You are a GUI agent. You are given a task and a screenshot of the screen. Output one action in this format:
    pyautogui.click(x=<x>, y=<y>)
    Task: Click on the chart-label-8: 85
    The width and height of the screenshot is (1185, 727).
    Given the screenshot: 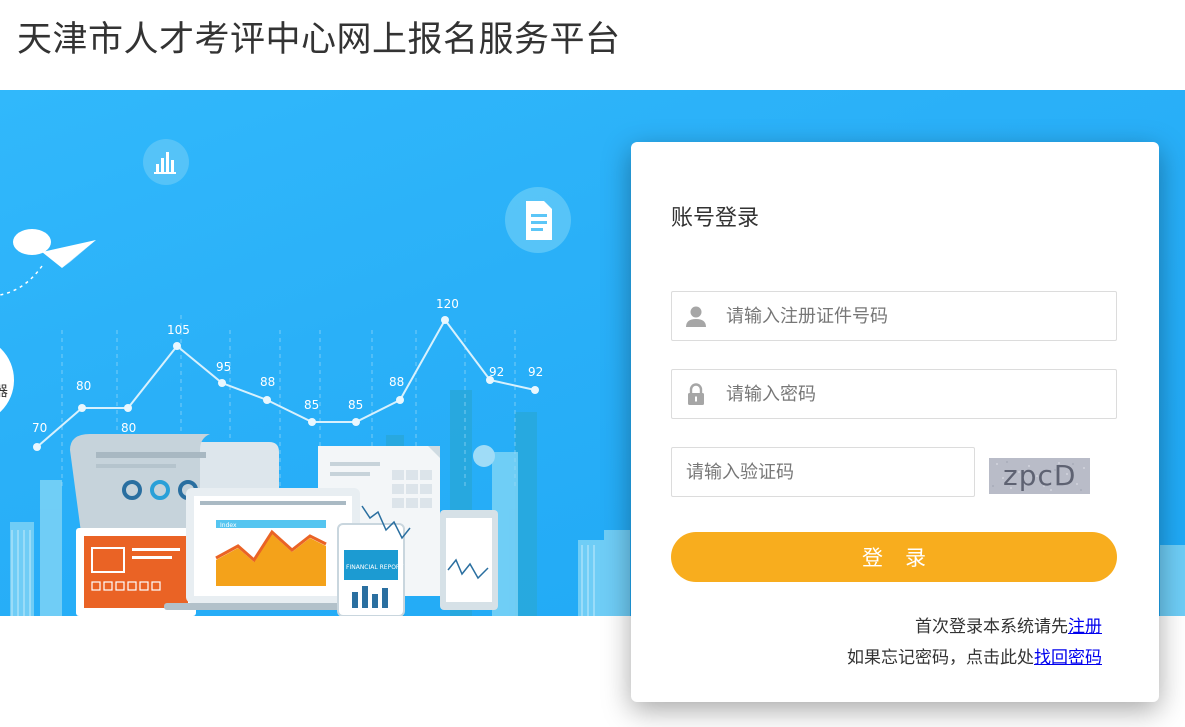 What is the action you would take?
    pyautogui.click(x=355, y=405)
    